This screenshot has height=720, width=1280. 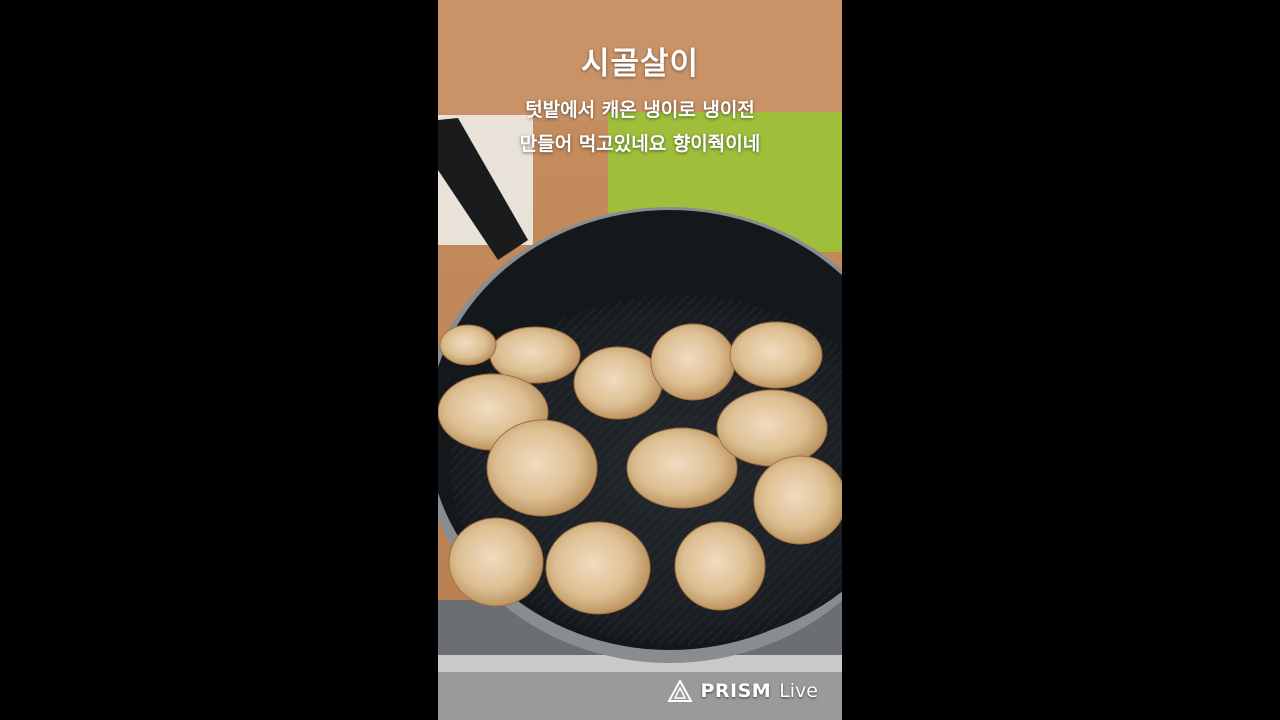 What do you see at coordinates (640, 144) in the screenshot?
I see `caption-line-2: 만들어 먹고있네요 향이줙이네` at bounding box center [640, 144].